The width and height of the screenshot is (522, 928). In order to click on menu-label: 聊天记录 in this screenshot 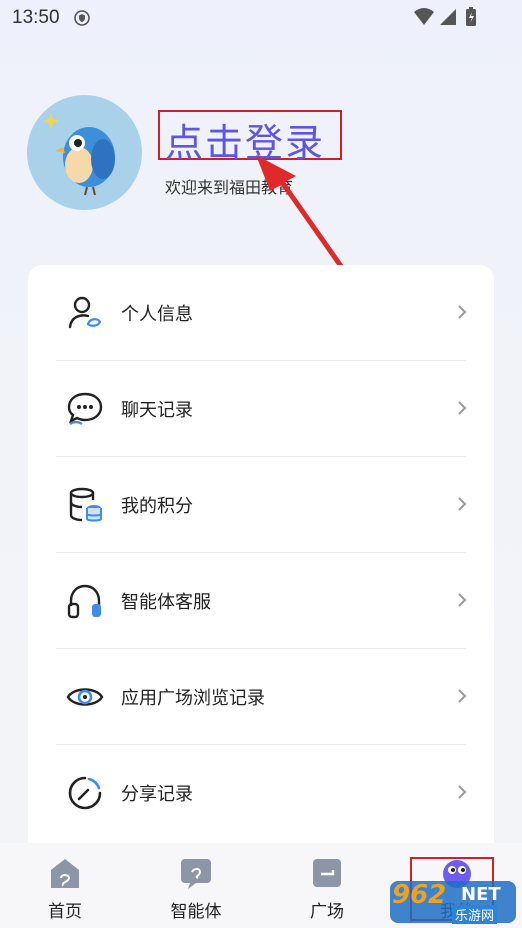, I will do `click(157, 410)`.